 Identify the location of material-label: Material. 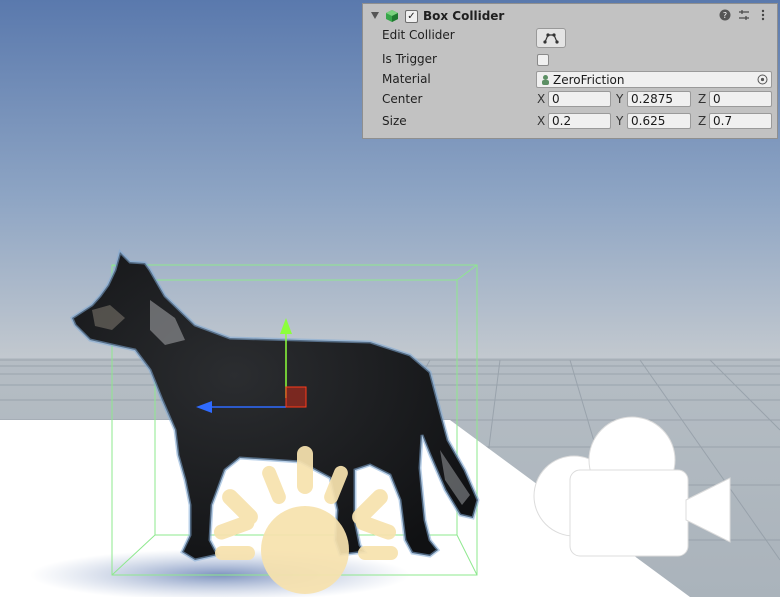
(406, 79).